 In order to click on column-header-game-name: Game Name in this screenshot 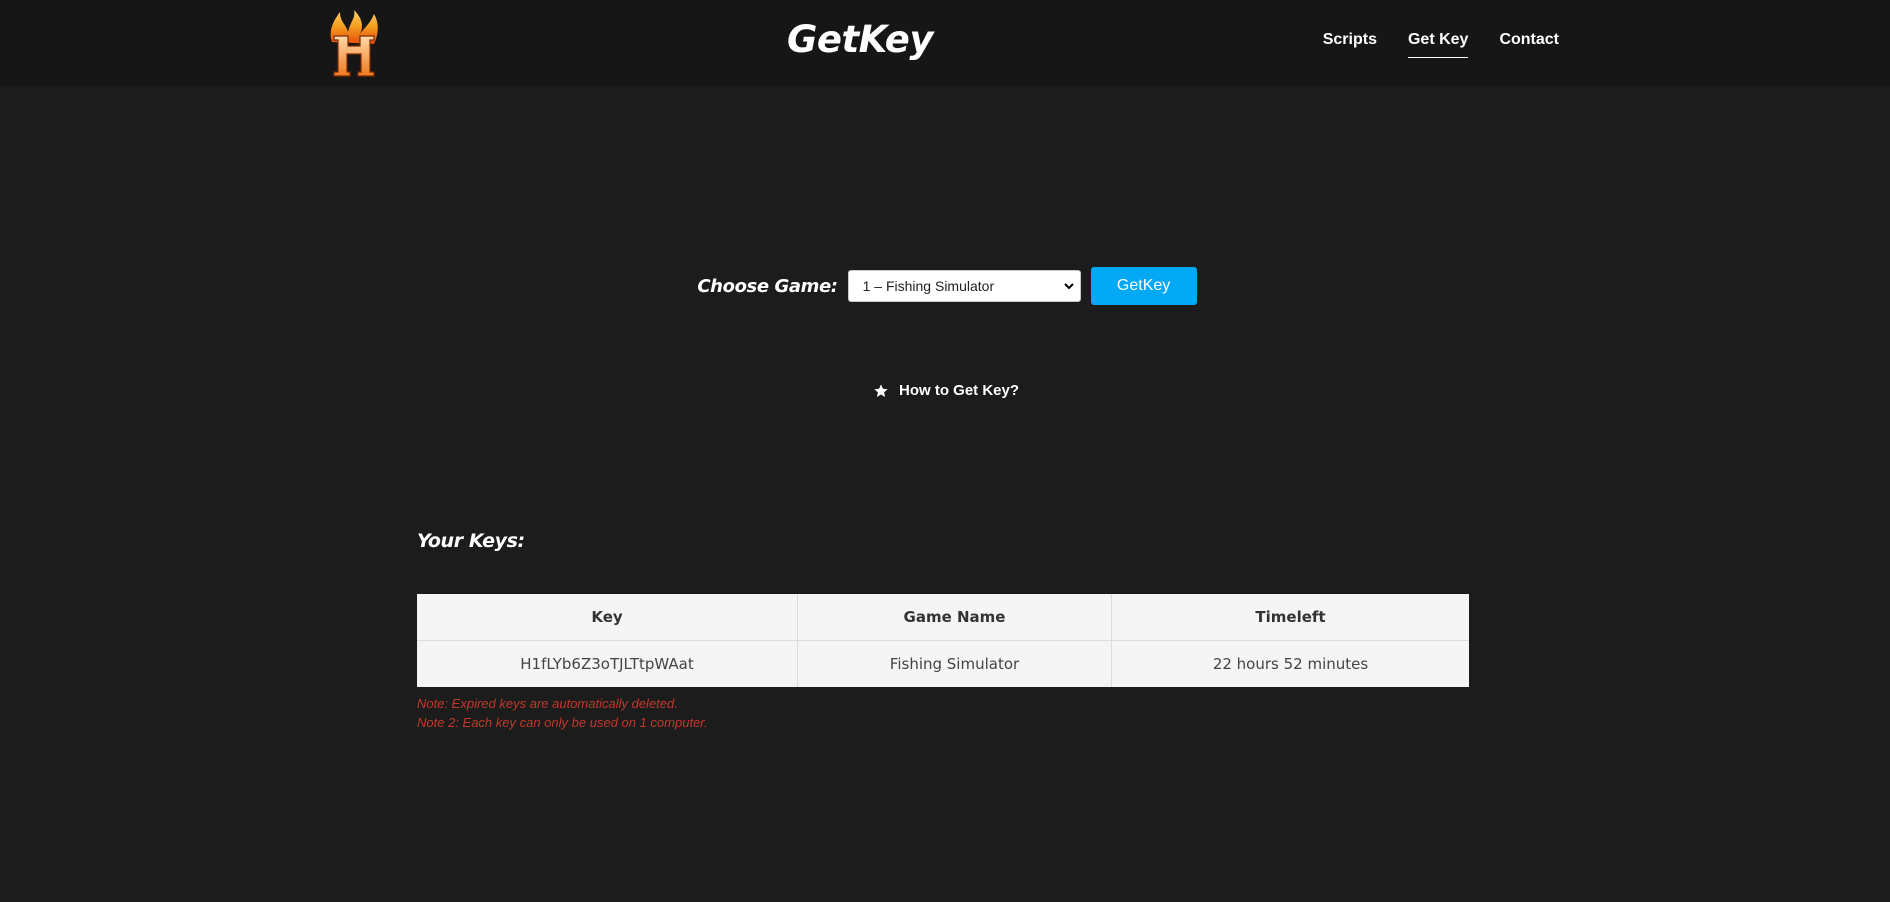, I will do `click(954, 617)`.